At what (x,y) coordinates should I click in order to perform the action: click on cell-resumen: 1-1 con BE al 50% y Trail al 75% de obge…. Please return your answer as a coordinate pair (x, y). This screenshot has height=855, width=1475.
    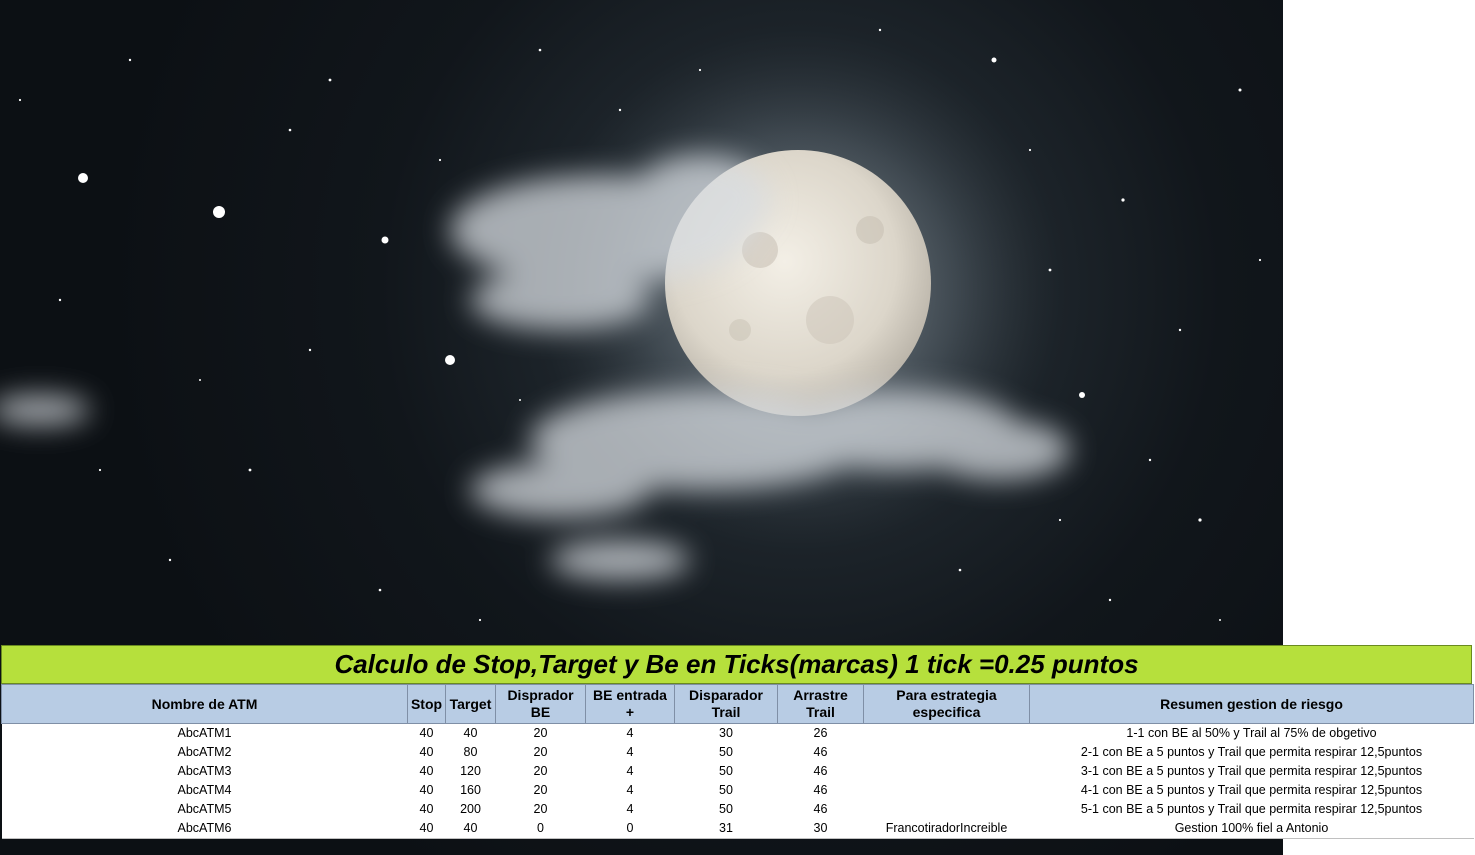
    Looking at the image, I should click on (1251, 733).